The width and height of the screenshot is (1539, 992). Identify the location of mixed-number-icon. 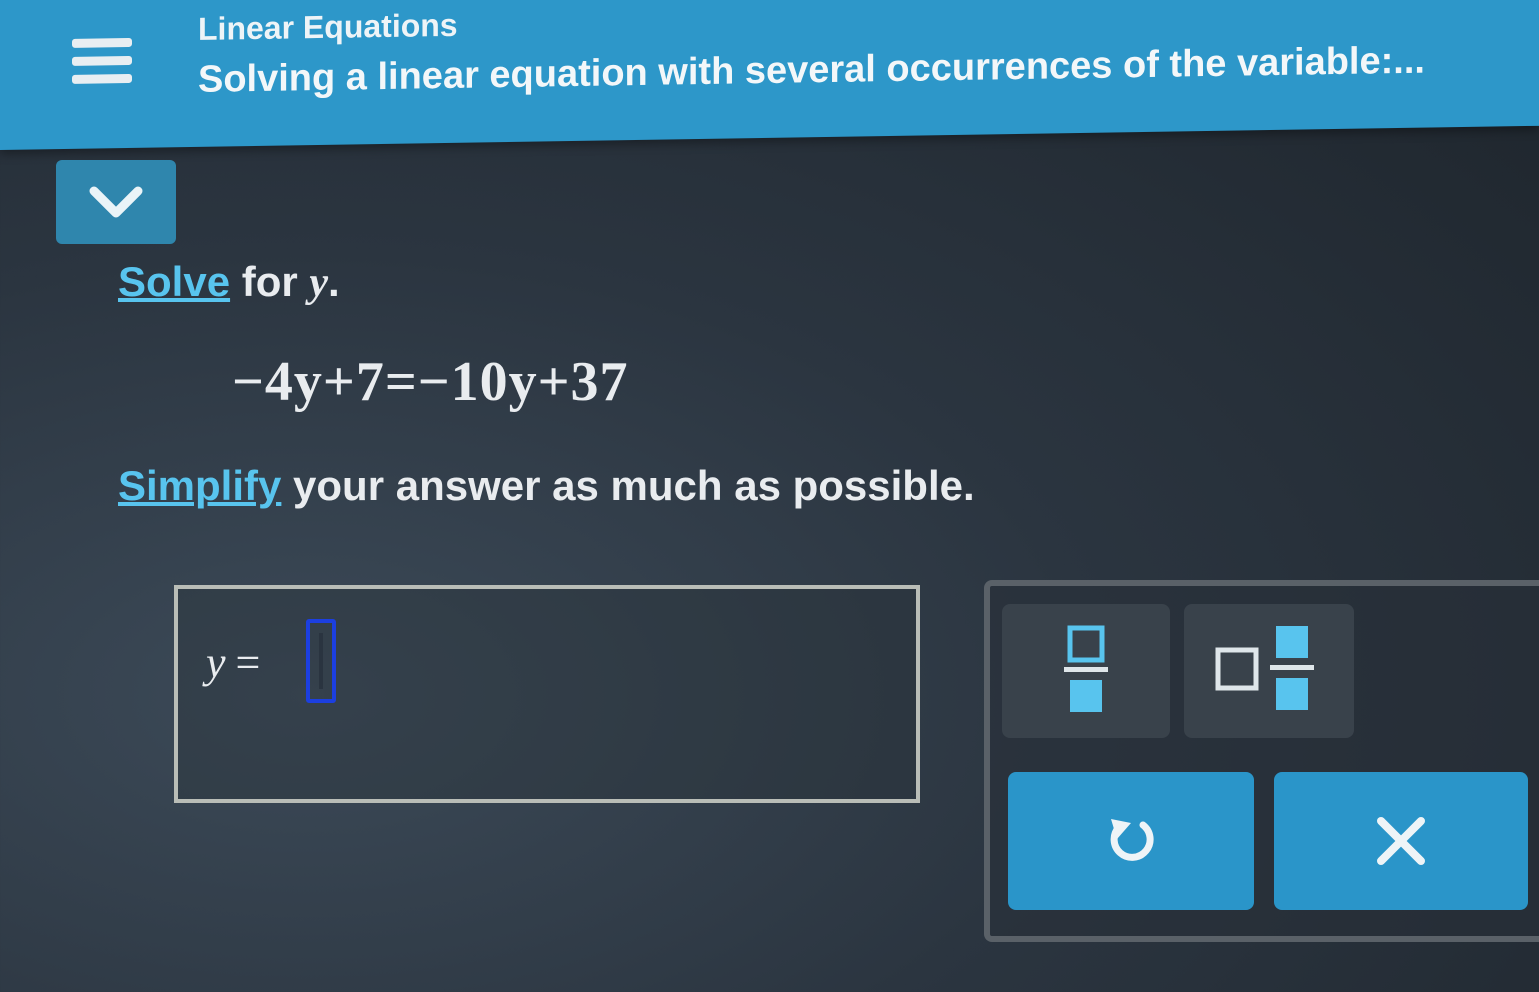
(1264, 668).